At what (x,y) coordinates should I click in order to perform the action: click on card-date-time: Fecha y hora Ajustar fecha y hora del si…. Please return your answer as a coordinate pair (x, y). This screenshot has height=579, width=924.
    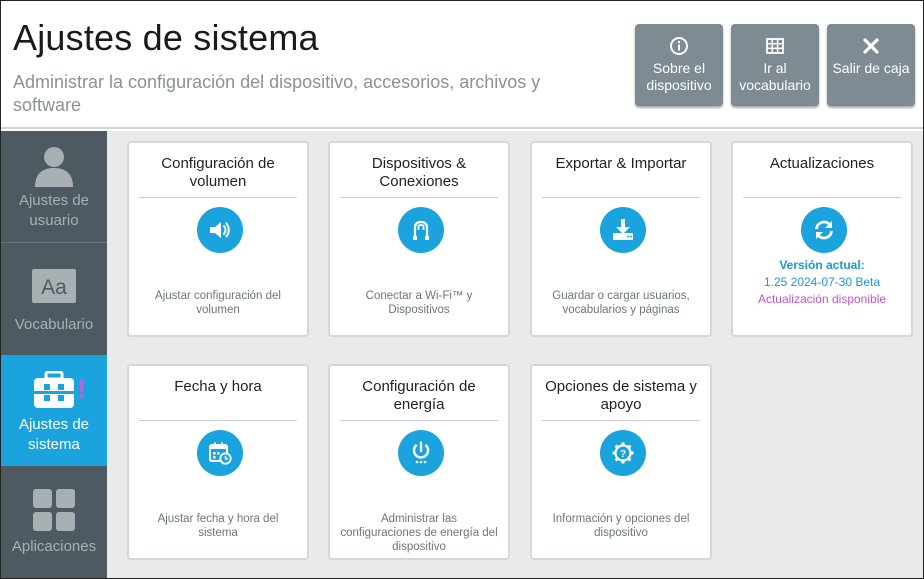
    Looking at the image, I should click on (218, 462).